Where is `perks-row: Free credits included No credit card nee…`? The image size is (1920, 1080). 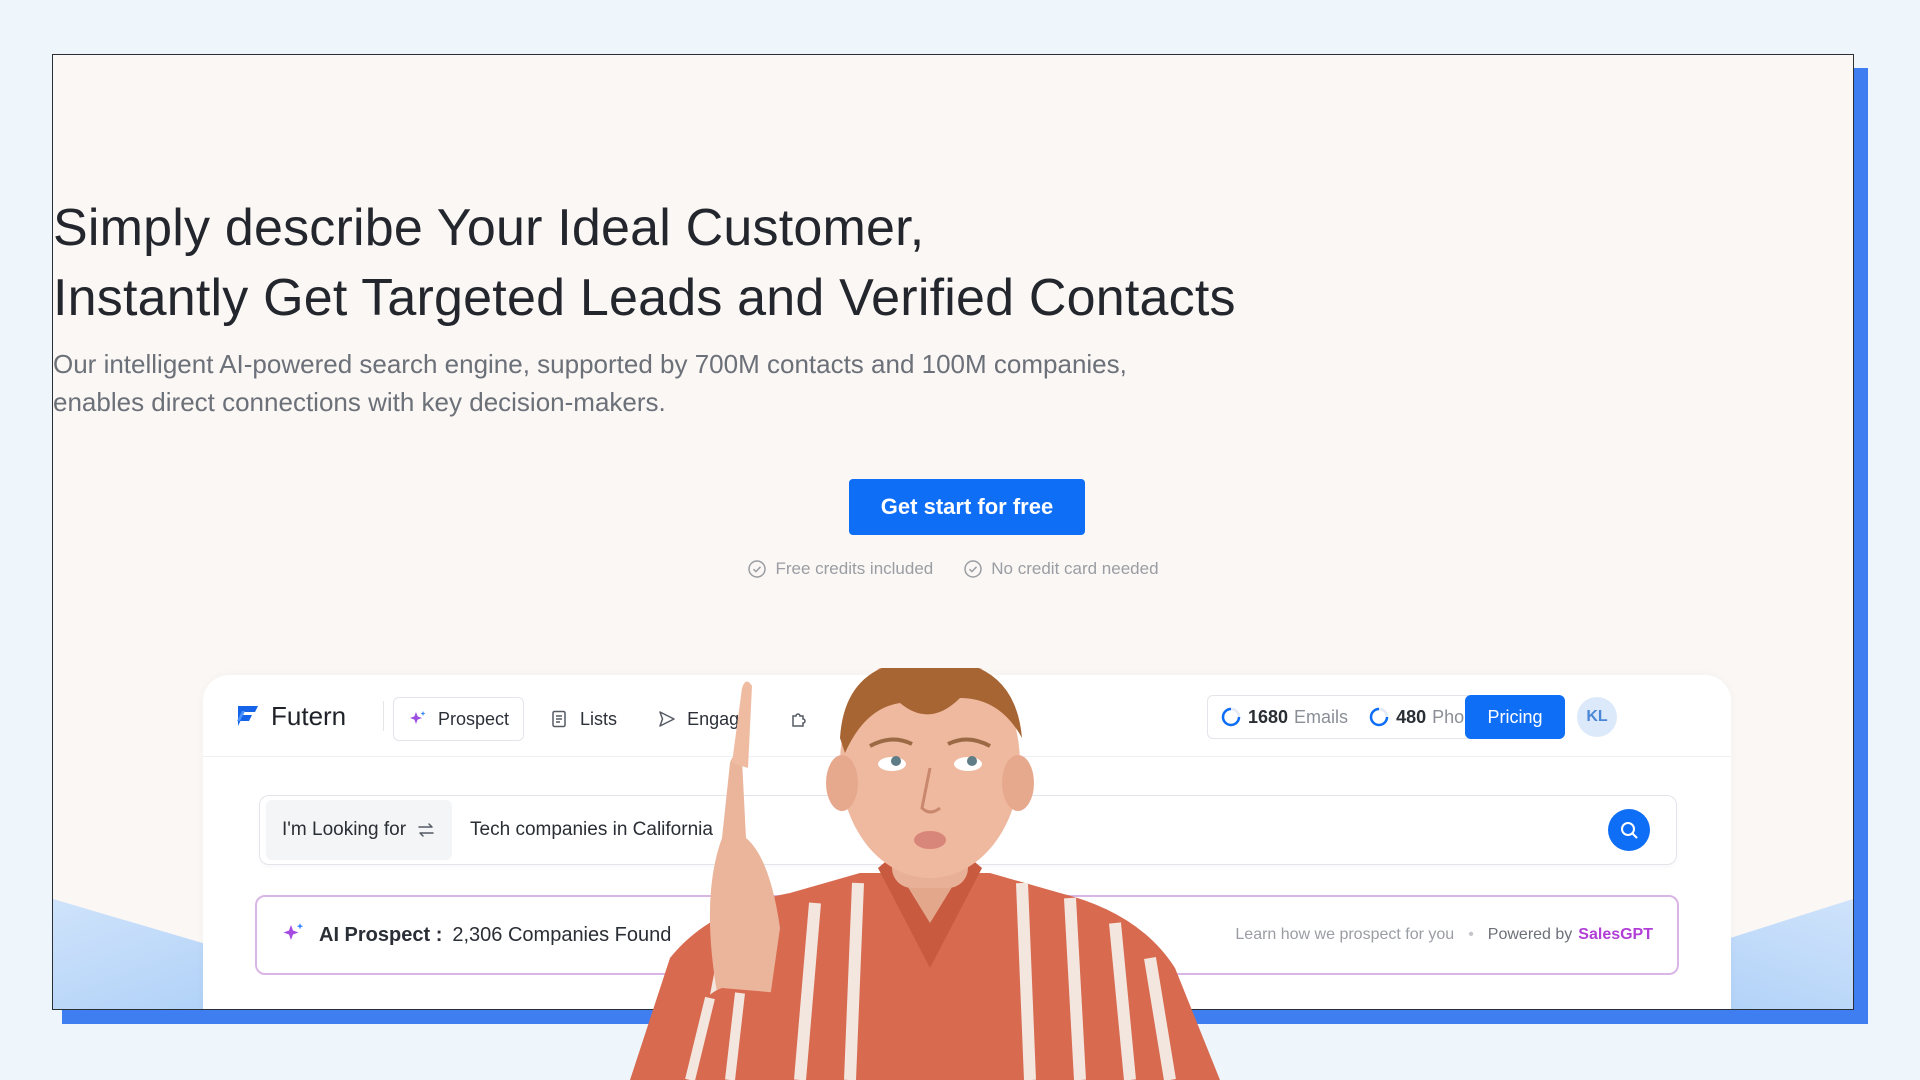
perks-row: Free credits included No credit card nee… is located at coordinates (953, 569).